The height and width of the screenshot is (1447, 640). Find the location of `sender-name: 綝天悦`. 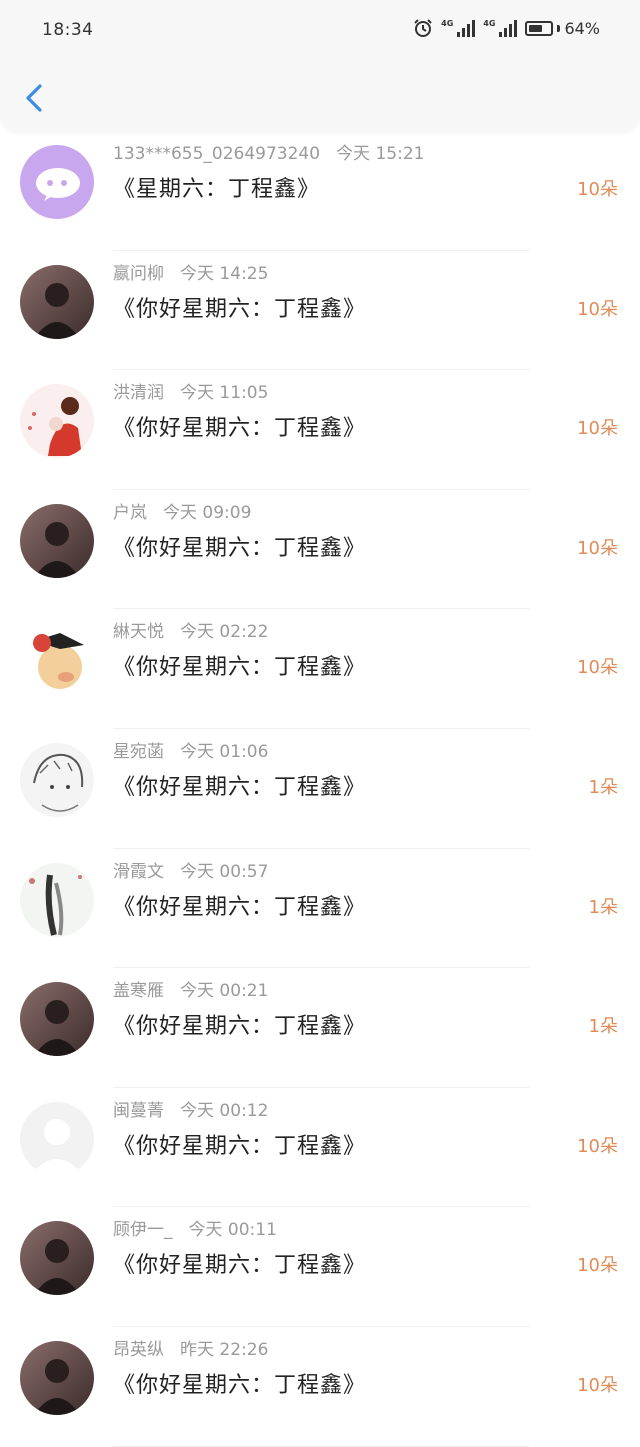

sender-name: 綝天悦 is located at coordinates (138, 632).